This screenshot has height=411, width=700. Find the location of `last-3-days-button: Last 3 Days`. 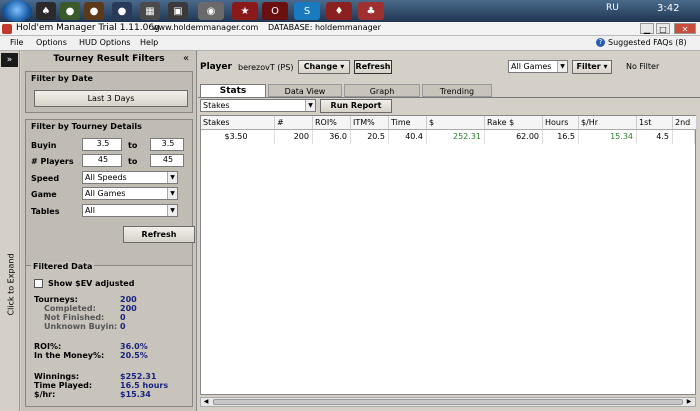

last-3-days-button: Last 3 Days is located at coordinates (111, 98).